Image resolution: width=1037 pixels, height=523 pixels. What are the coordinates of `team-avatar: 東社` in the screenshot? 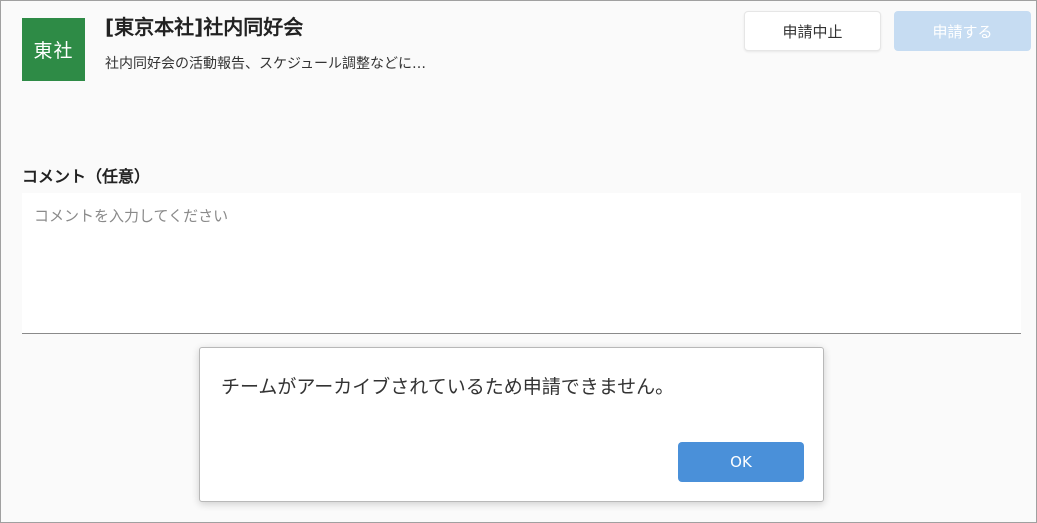 It's located at (53, 49).